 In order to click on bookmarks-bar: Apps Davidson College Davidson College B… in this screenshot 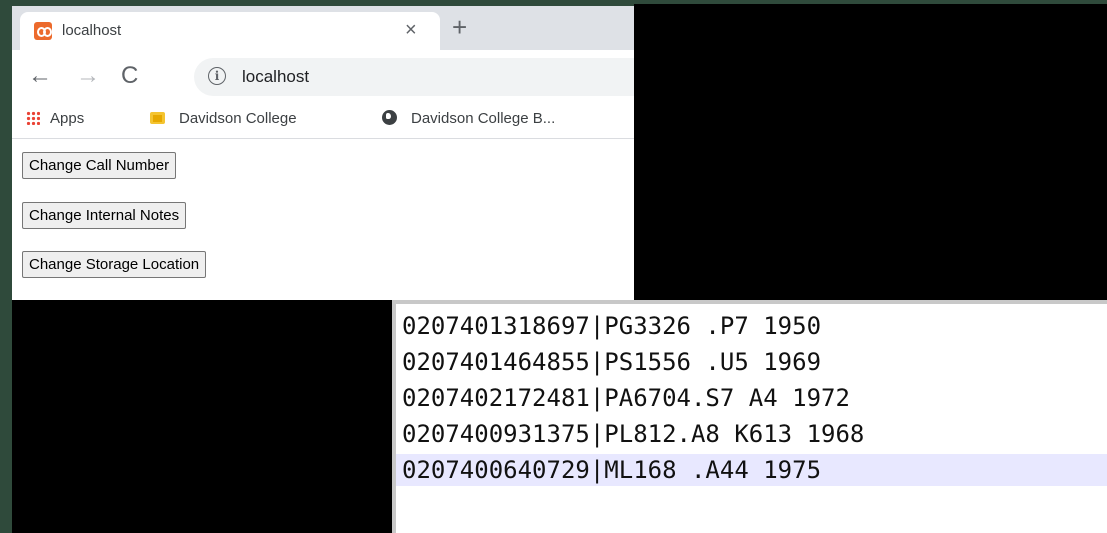, I will do `click(323, 121)`.